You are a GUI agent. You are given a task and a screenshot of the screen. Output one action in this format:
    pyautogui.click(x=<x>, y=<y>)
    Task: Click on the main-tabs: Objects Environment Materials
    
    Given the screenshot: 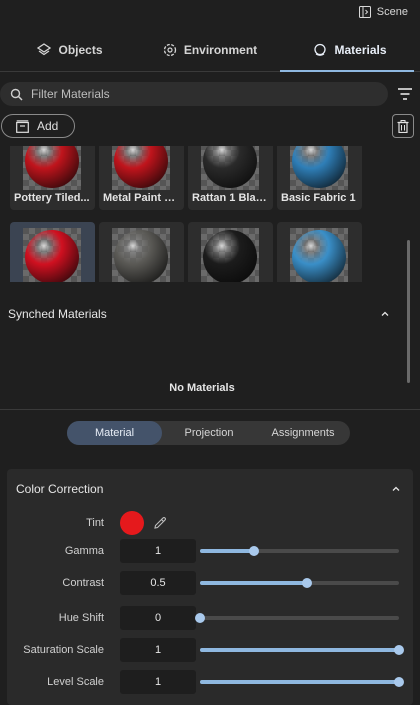 What is the action you would take?
    pyautogui.click(x=210, y=50)
    